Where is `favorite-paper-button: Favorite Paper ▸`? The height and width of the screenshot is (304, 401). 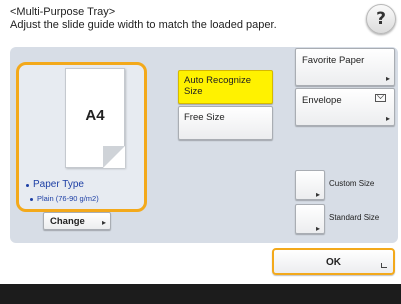
favorite-paper-button: Favorite Paper ▸ is located at coordinates (345, 67).